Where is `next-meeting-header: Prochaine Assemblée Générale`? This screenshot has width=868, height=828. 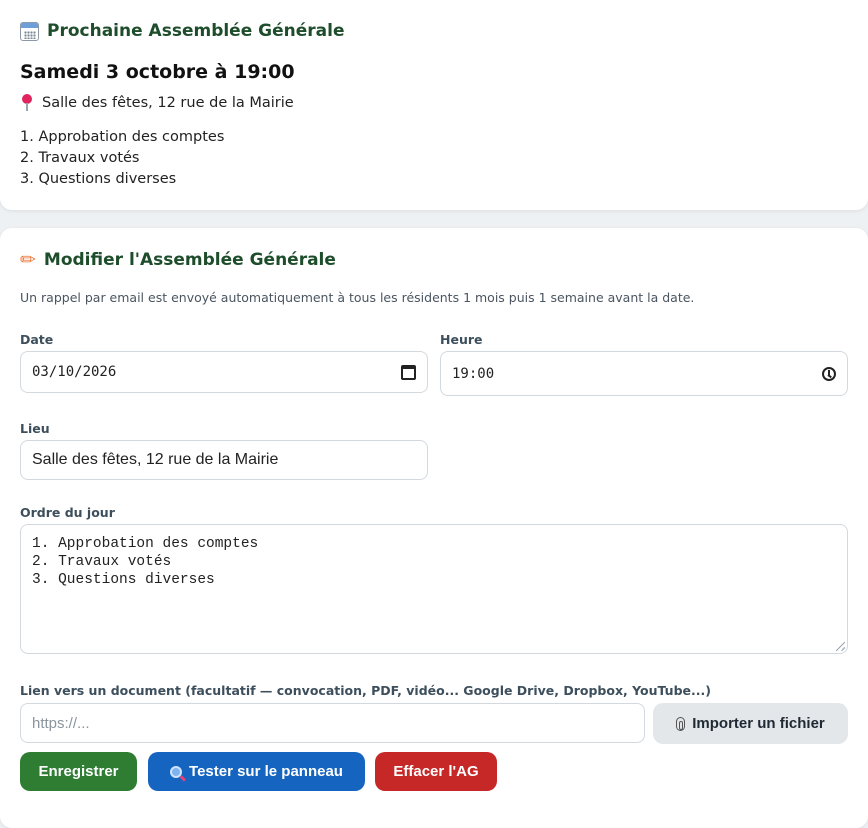
next-meeting-header: Prochaine Assemblée Générale is located at coordinates (182, 31).